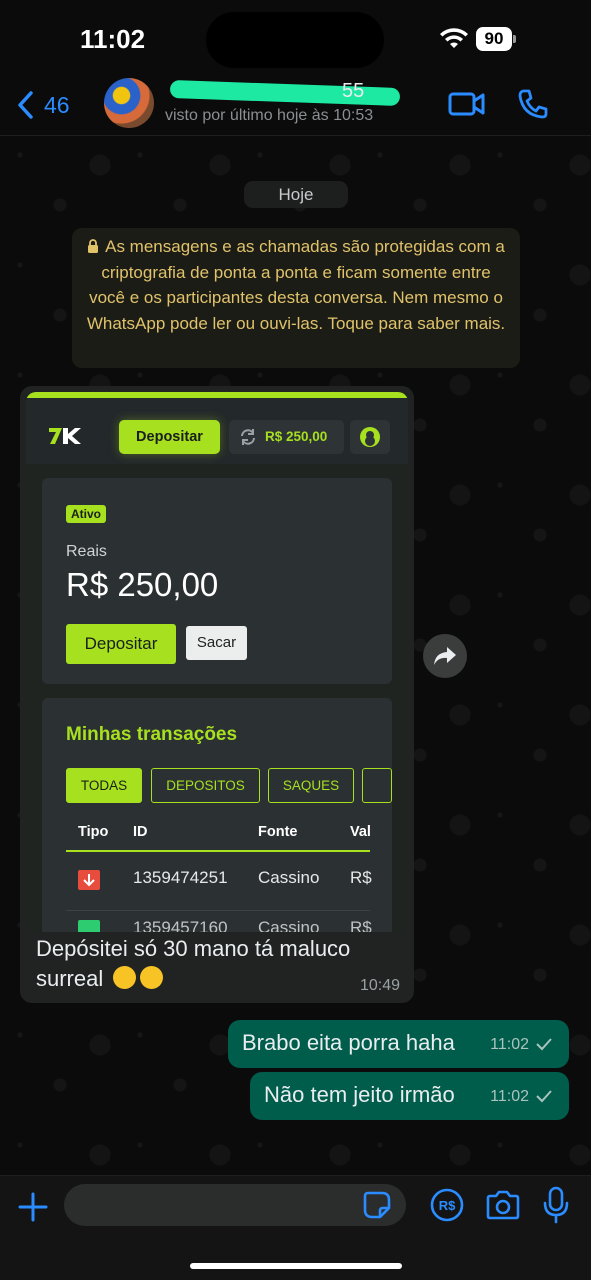 The height and width of the screenshot is (1280, 591). What do you see at coordinates (129, 103) in the screenshot?
I see `contact-avatar` at bounding box center [129, 103].